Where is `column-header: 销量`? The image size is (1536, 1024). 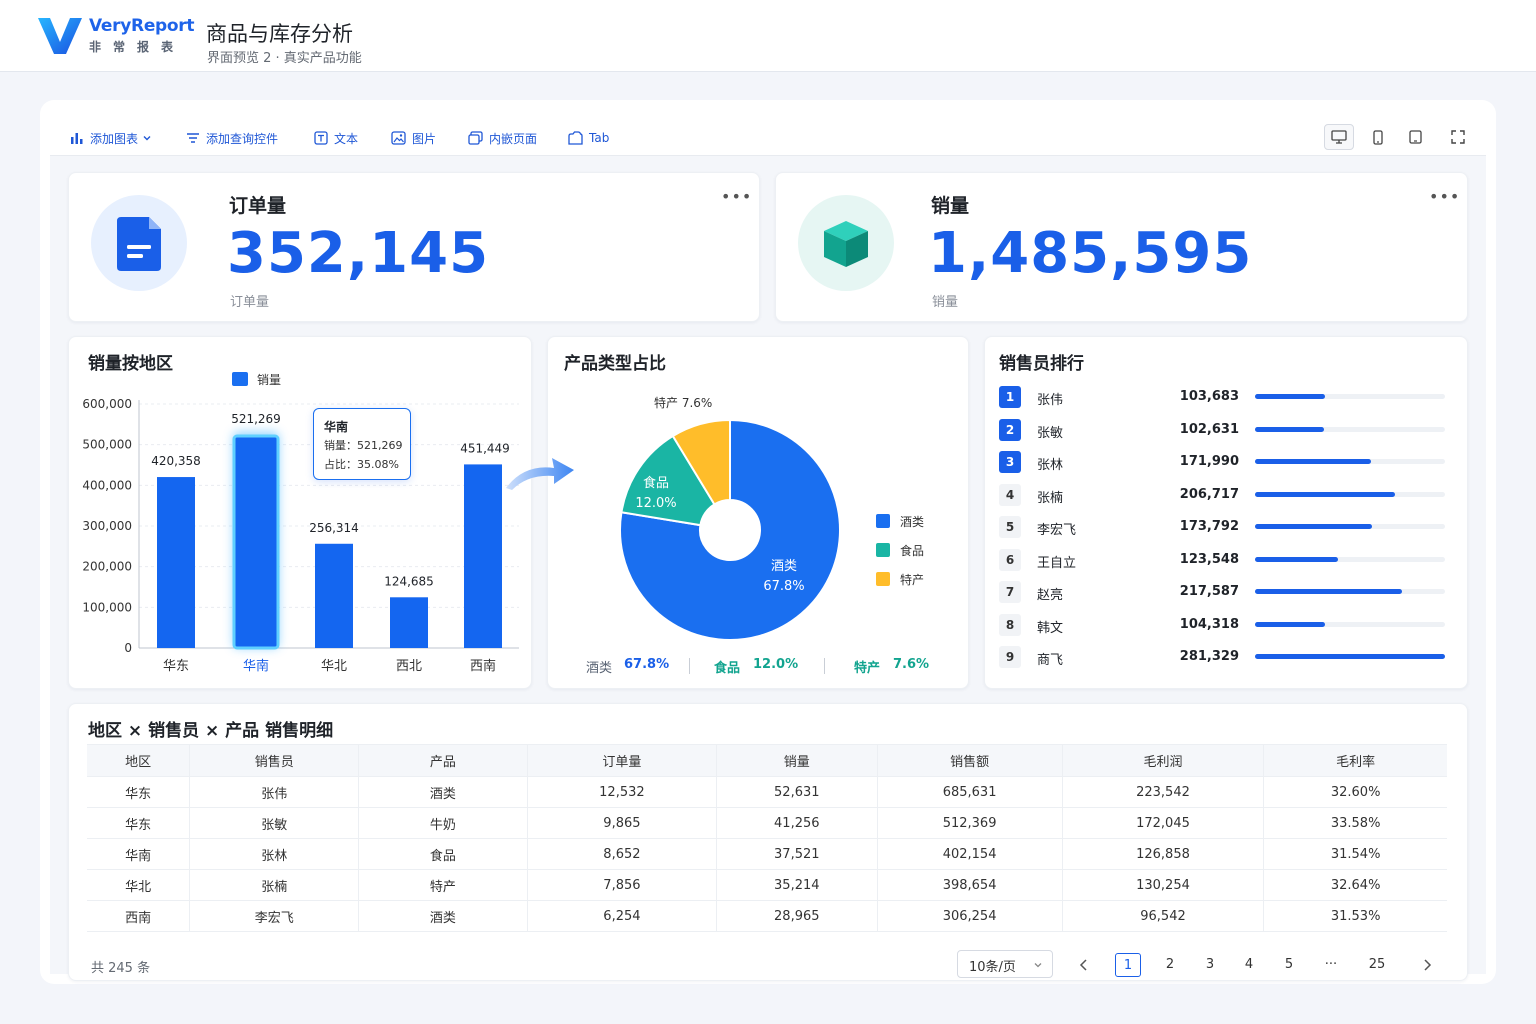
column-header: 销量 is located at coordinates (797, 760).